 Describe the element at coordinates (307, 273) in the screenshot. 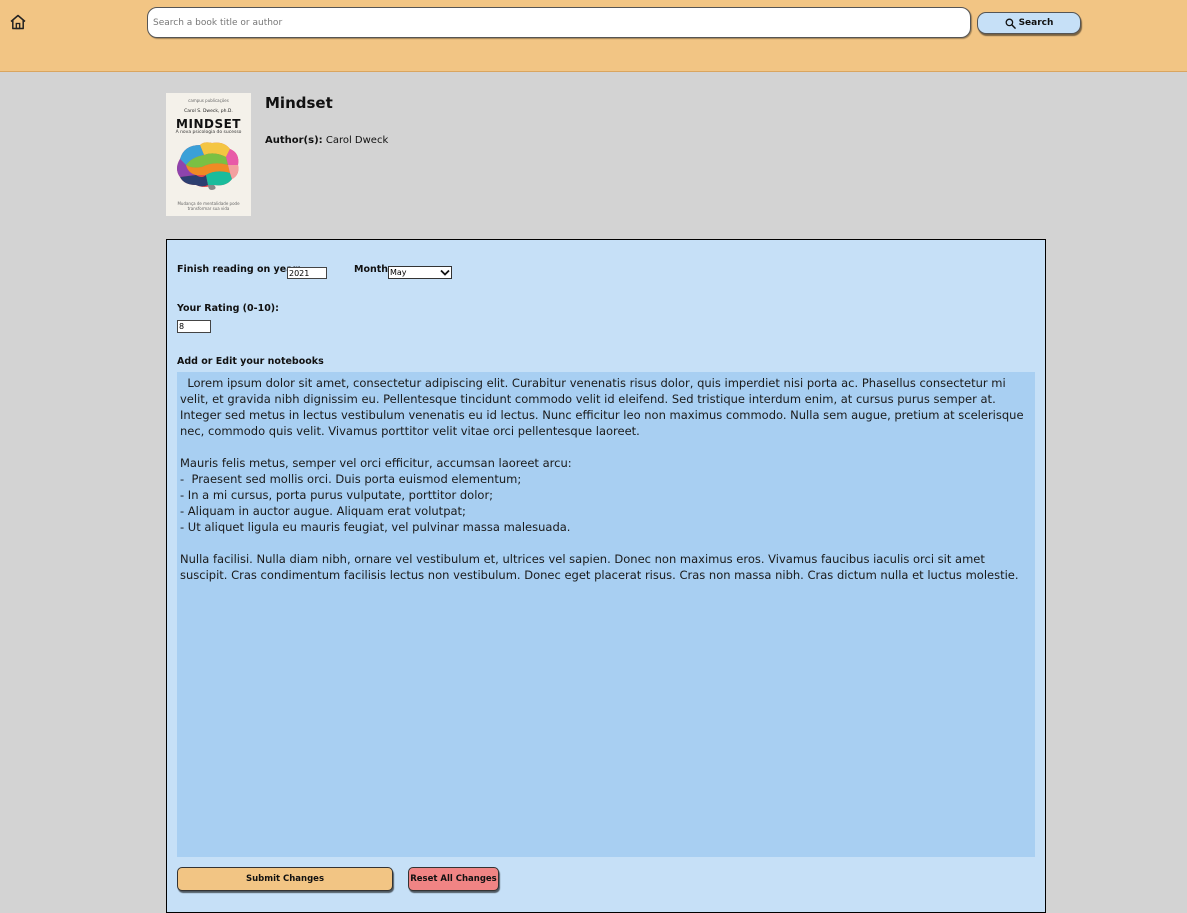

I see `finish-year-input` at that location.